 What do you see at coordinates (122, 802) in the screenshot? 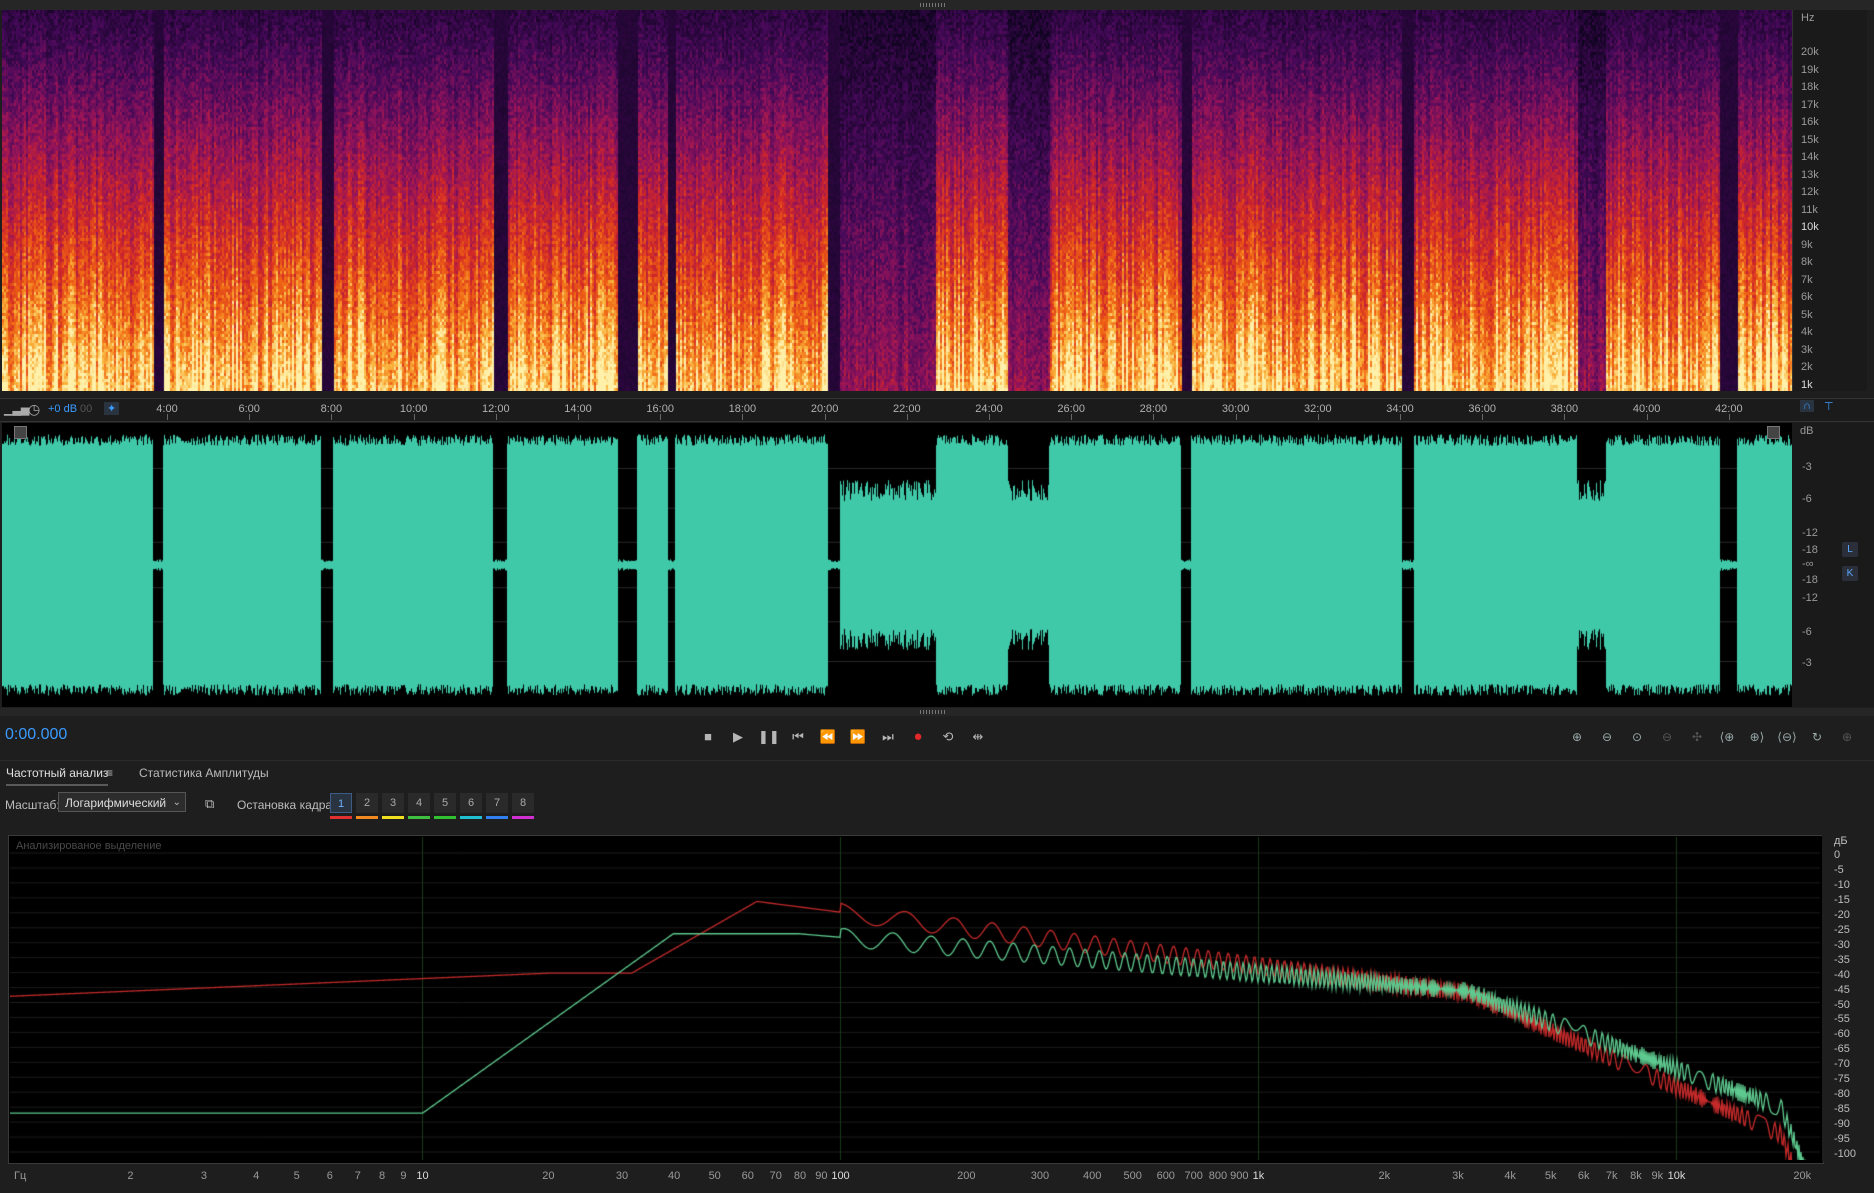
I see `scale-select: Логарифмический ⌄` at bounding box center [122, 802].